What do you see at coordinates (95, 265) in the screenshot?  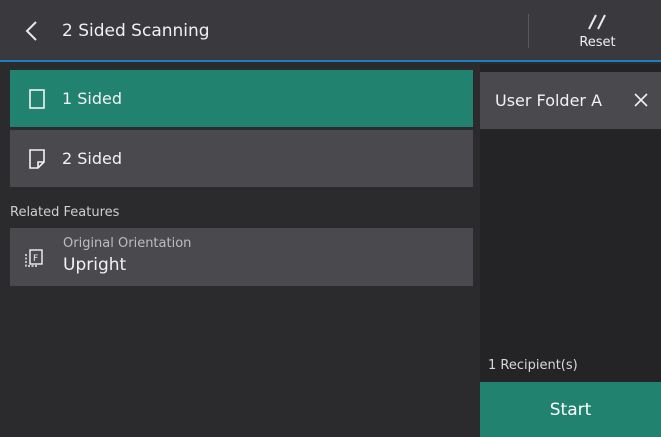 I see `feature-value: Upright` at bounding box center [95, 265].